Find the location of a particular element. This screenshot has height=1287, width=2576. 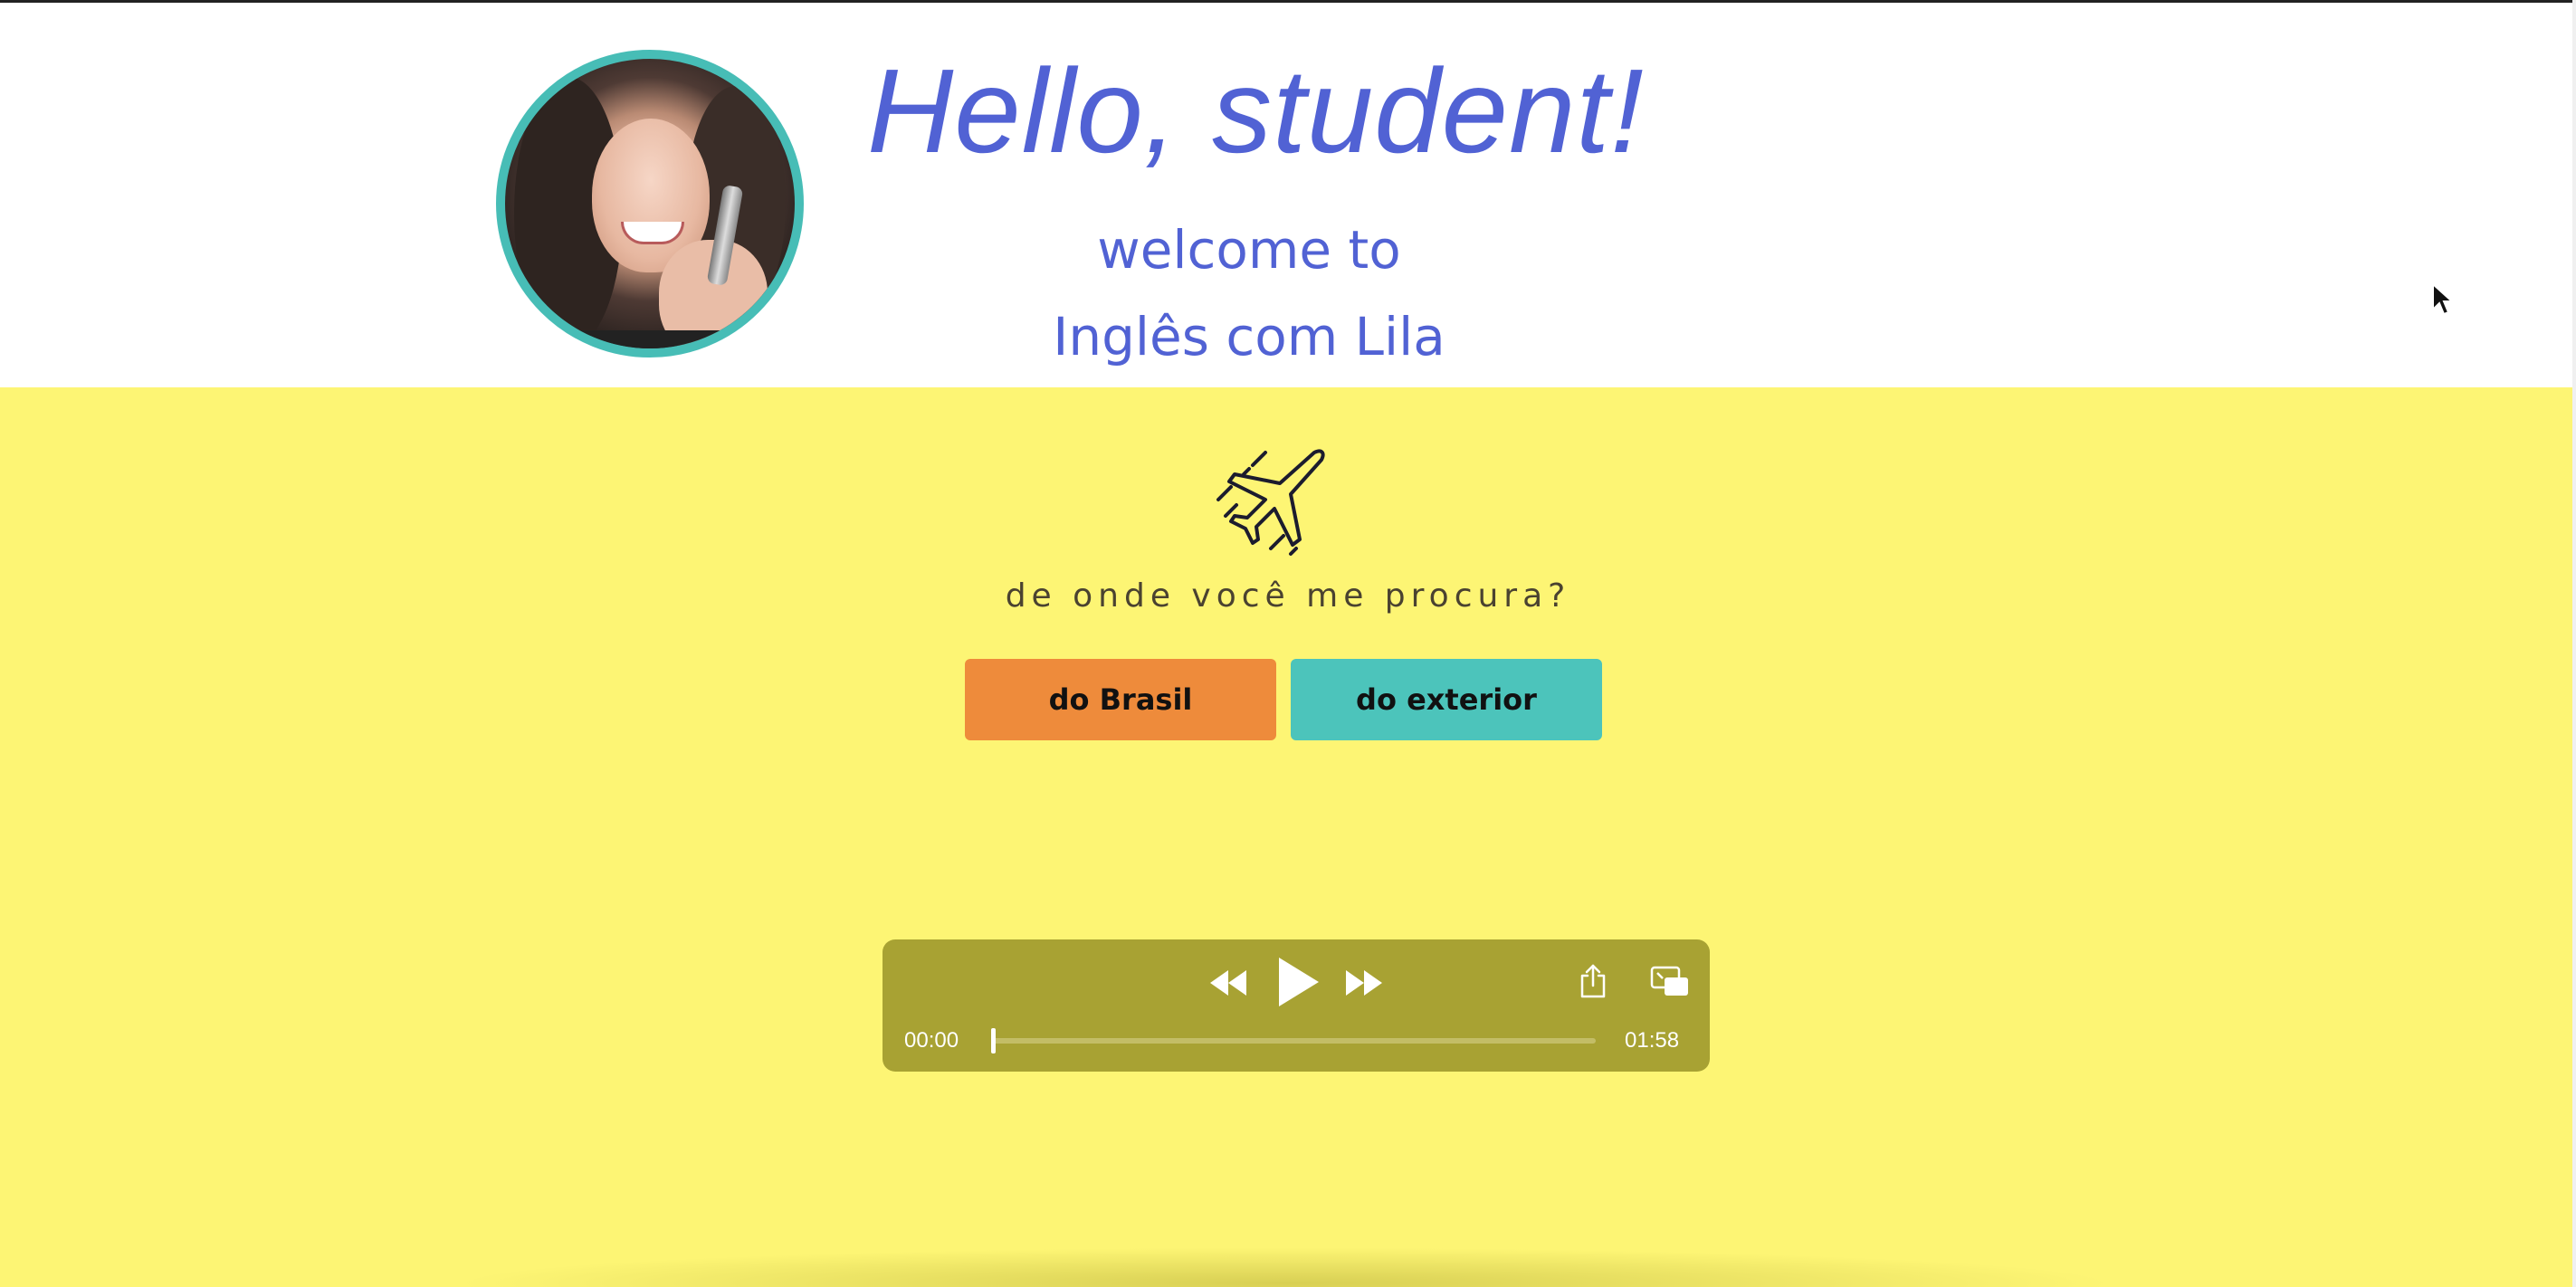

greeting-title: Hello, student! is located at coordinates (1256, 110).